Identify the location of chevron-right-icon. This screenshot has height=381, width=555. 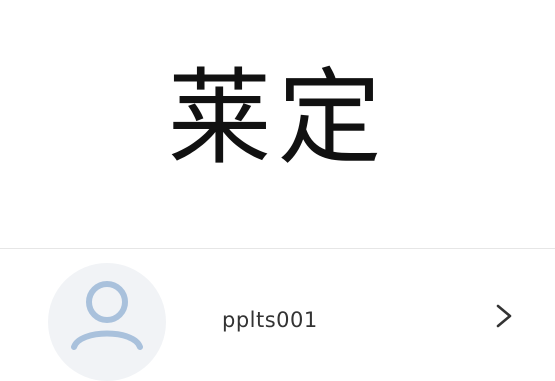
(504, 316).